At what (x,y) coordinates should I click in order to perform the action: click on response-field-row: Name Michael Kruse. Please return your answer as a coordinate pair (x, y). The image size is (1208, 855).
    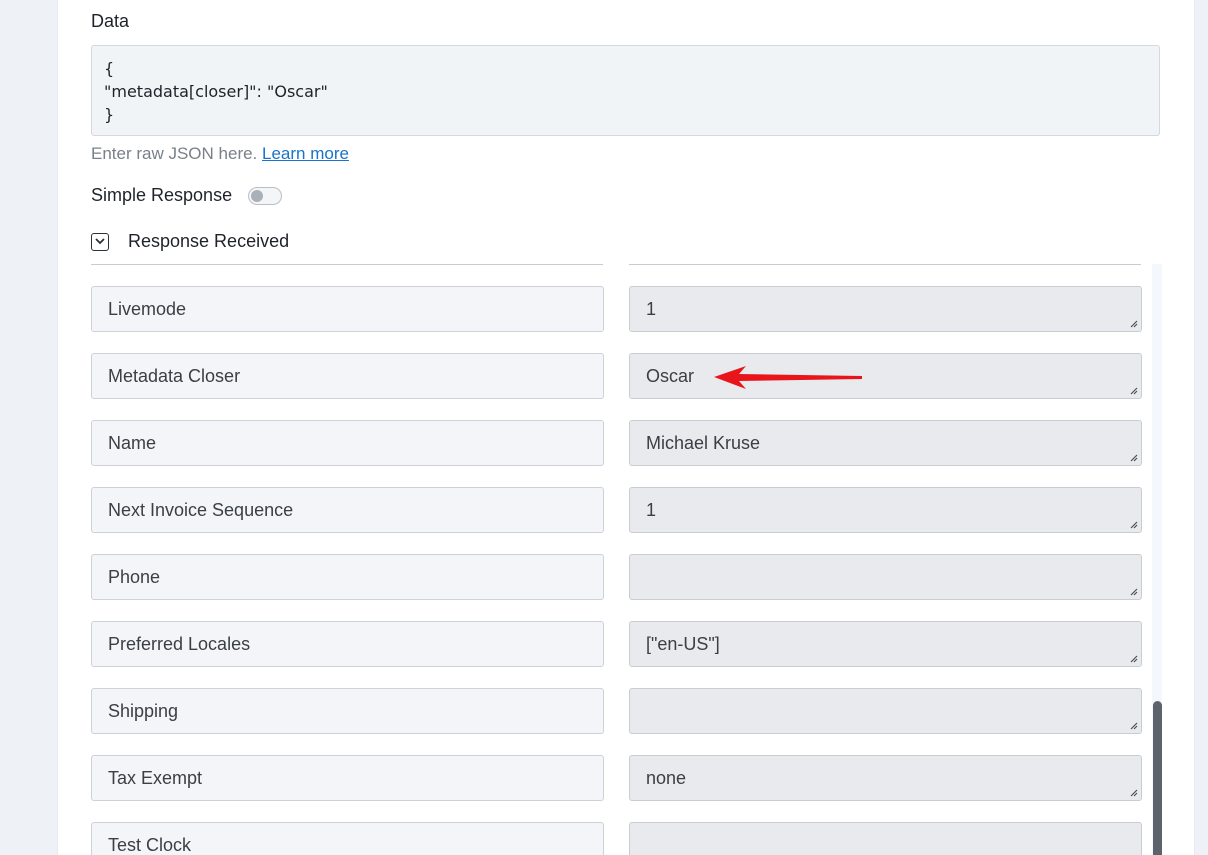
    Looking at the image, I should click on (608, 443).